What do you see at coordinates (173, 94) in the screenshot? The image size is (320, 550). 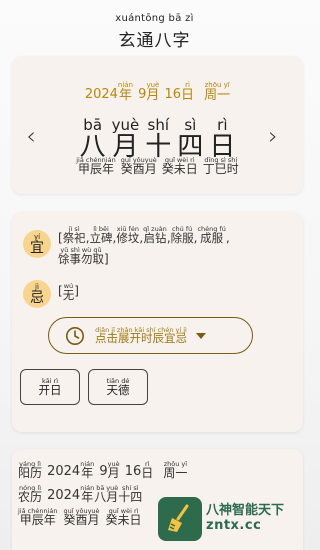 I see `solar-day: 16` at bounding box center [173, 94].